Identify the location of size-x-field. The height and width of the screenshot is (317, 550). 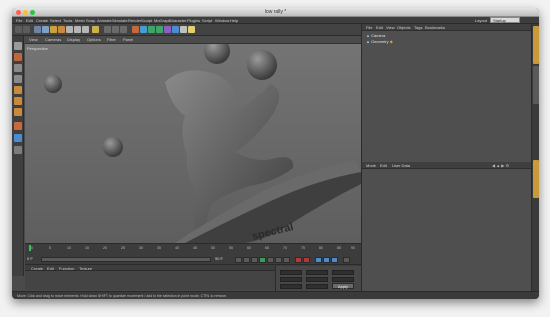
(317, 272).